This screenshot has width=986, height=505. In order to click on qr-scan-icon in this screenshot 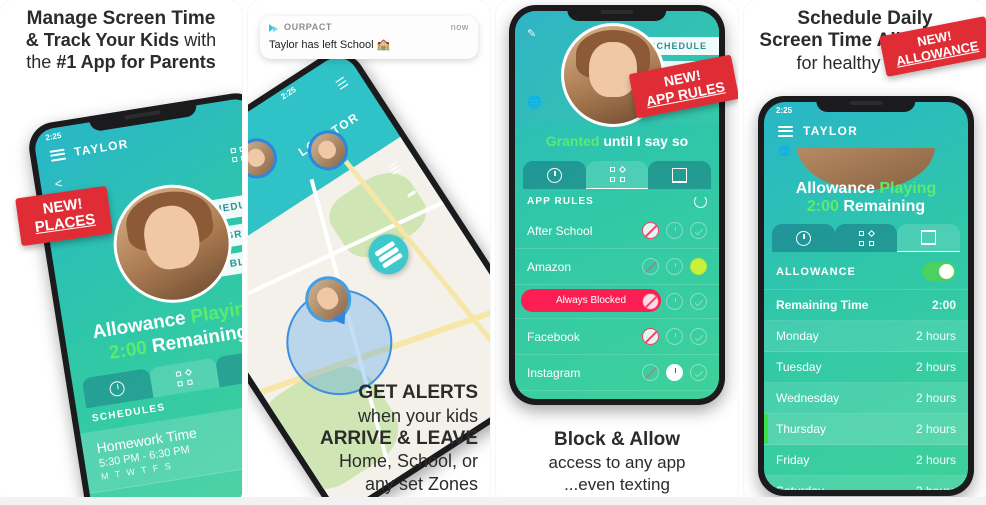, I will do `click(236, 154)`.